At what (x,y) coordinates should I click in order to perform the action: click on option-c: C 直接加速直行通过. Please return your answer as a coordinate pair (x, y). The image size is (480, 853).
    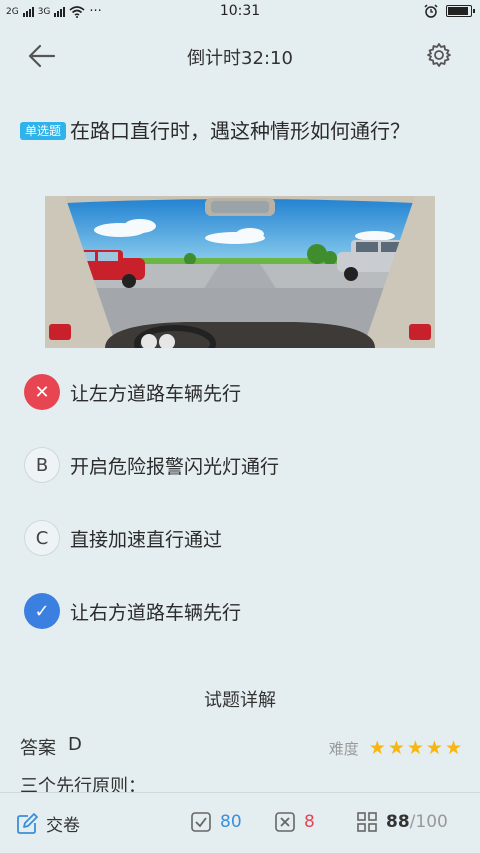
    Looking at the image, I should click on (123, 538).